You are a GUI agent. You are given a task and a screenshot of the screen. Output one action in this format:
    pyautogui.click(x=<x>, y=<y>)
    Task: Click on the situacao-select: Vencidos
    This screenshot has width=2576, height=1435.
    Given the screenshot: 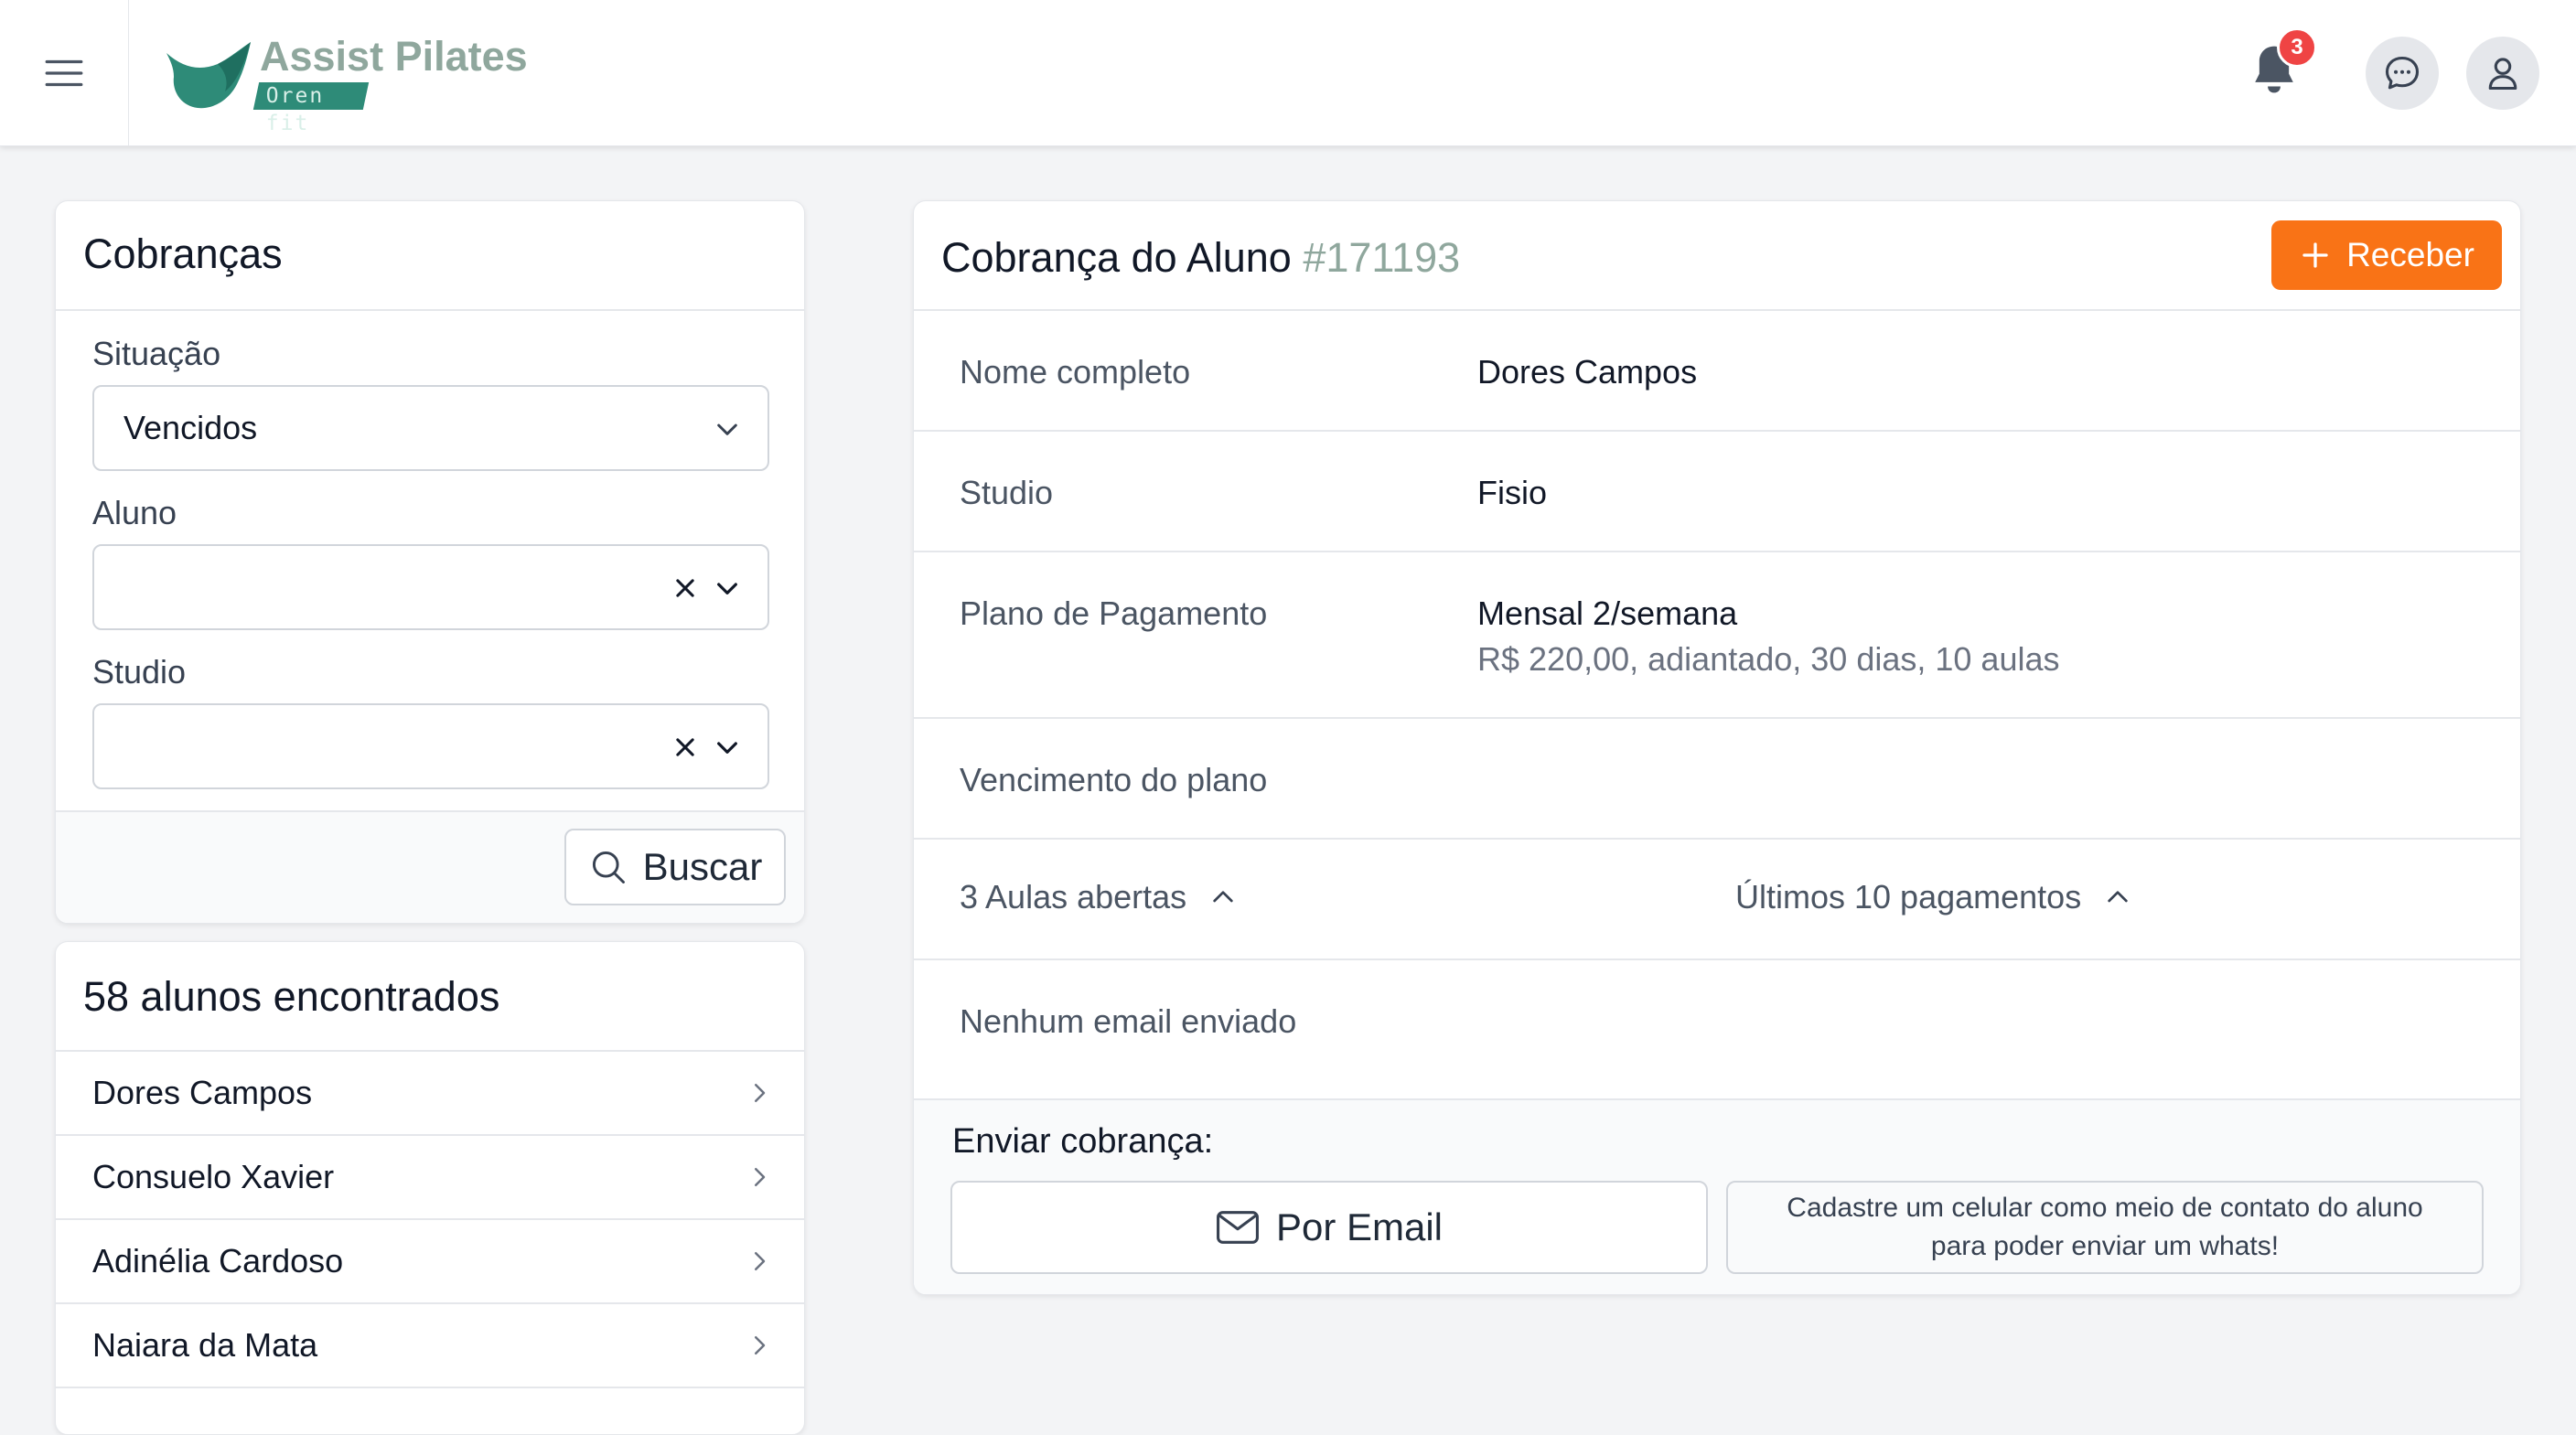 What is the action you would take?
    pyautogui.click(x=431, y=428)
    